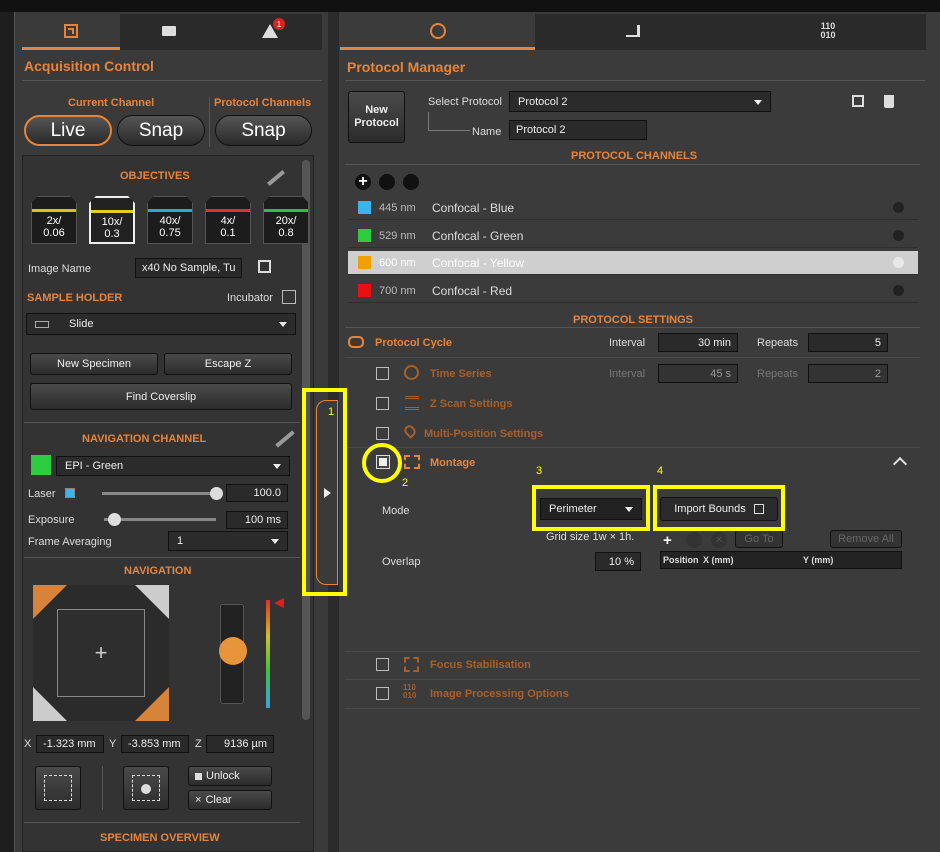  What do you see at coordinates (223, 776) in the screenshot?
I see `unlock-label: Unlock` at bounding box center [223, 776].